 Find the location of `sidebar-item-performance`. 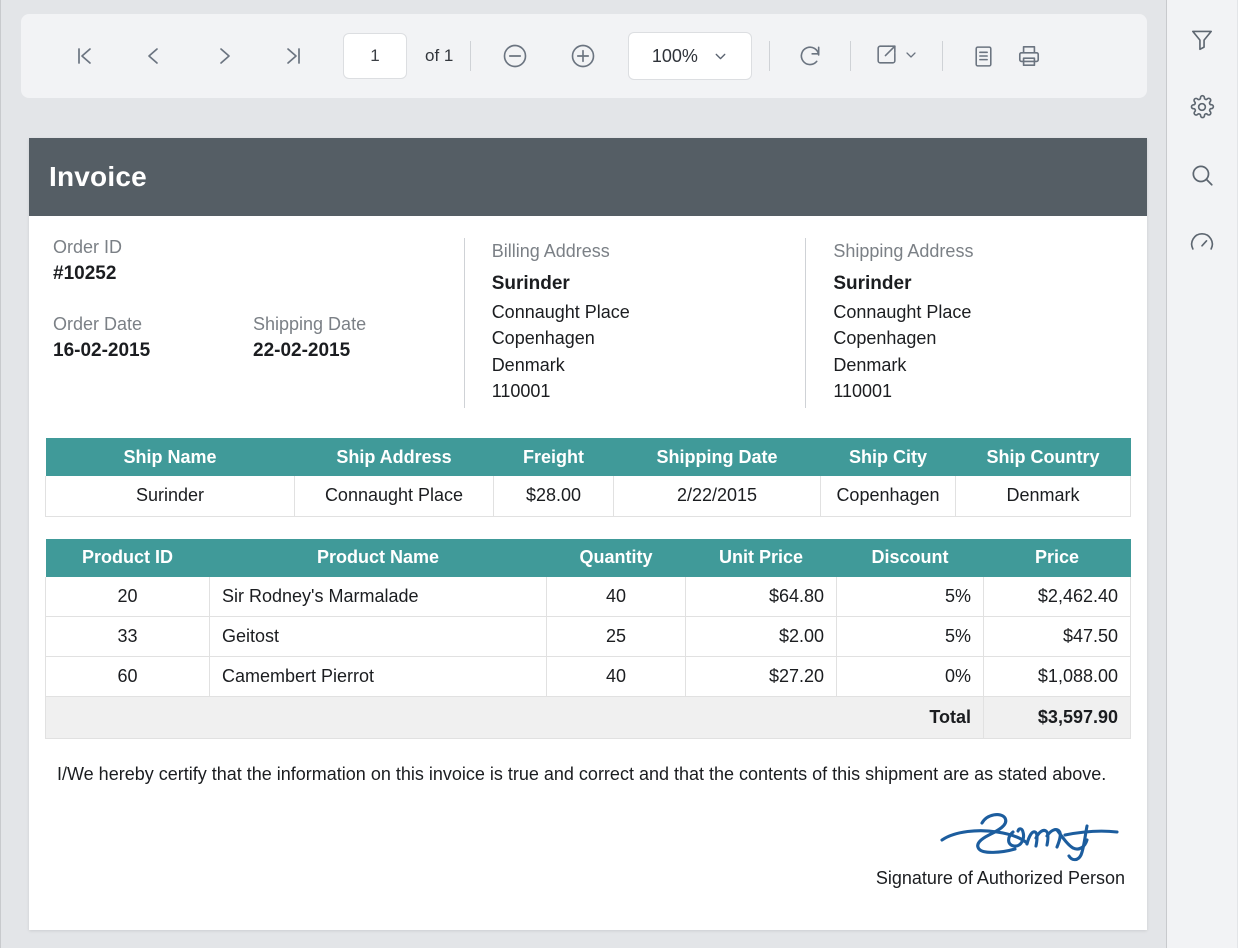

sidebar-item-performance is located at coordinates (1202, 244).